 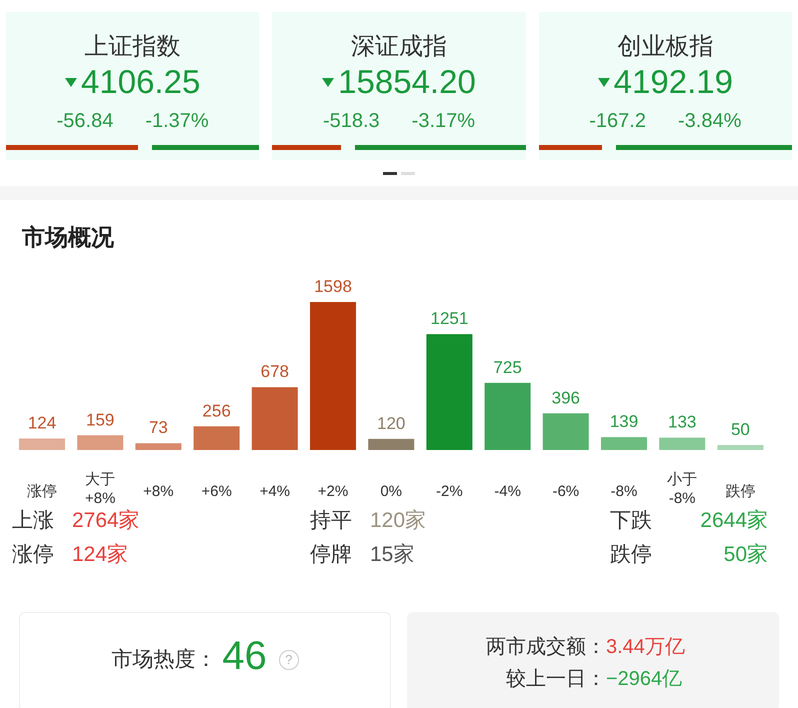 I want to click on index-value: 4106.25, so click(x=140, y=82).